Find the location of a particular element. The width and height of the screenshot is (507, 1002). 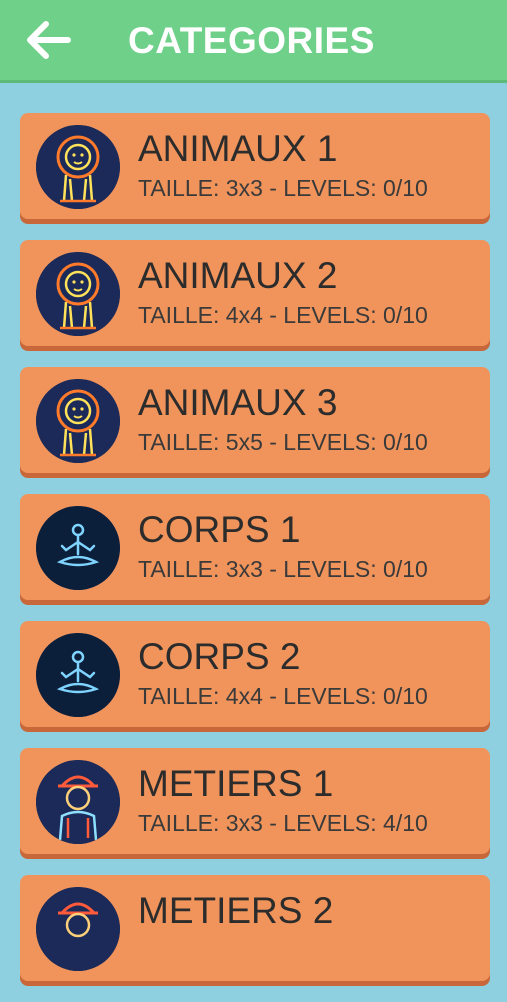

category-card-animaux-2: ANIMAUX 2 TAILLE: 4x4 - LEVELS: 0/10 is located at coordinates (255, 293).